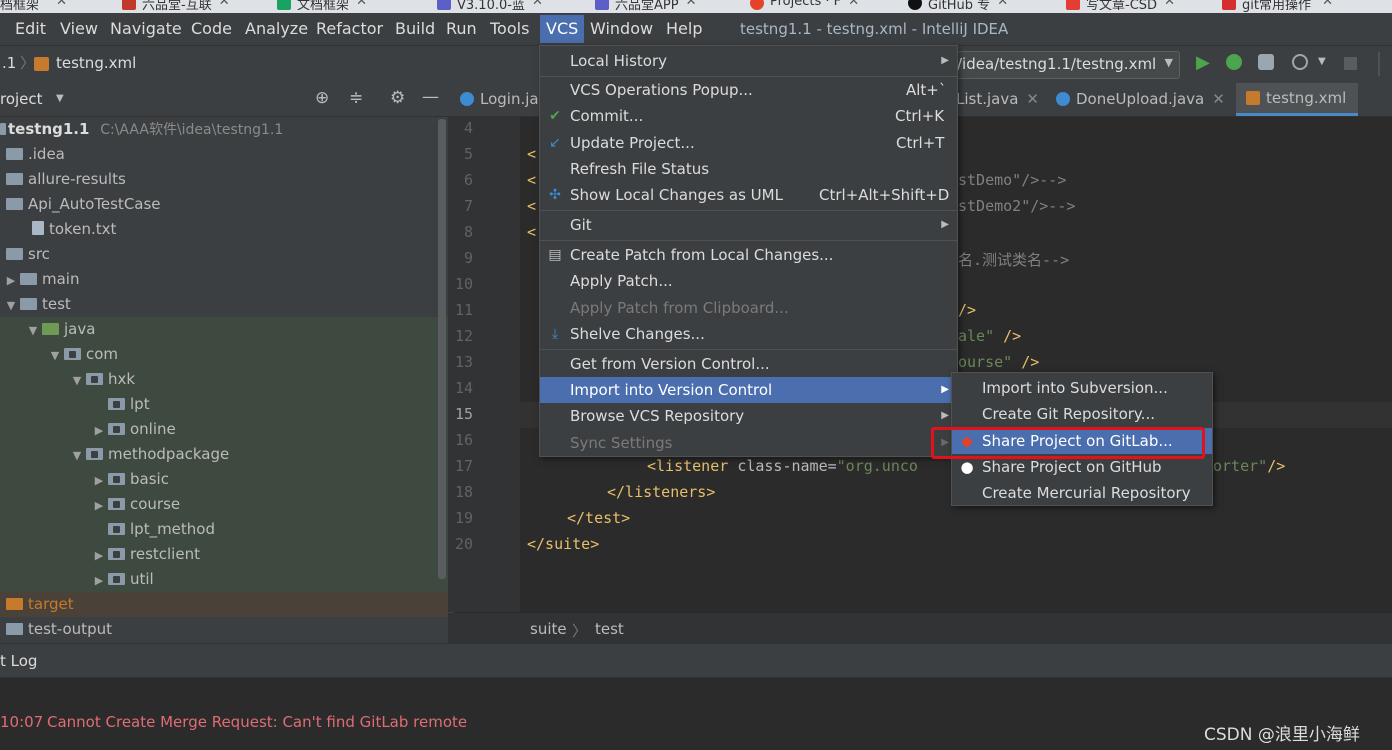  Describe the element at coordinates (621, 29) in the screenshot. I see `menu-window: Window` at that location.